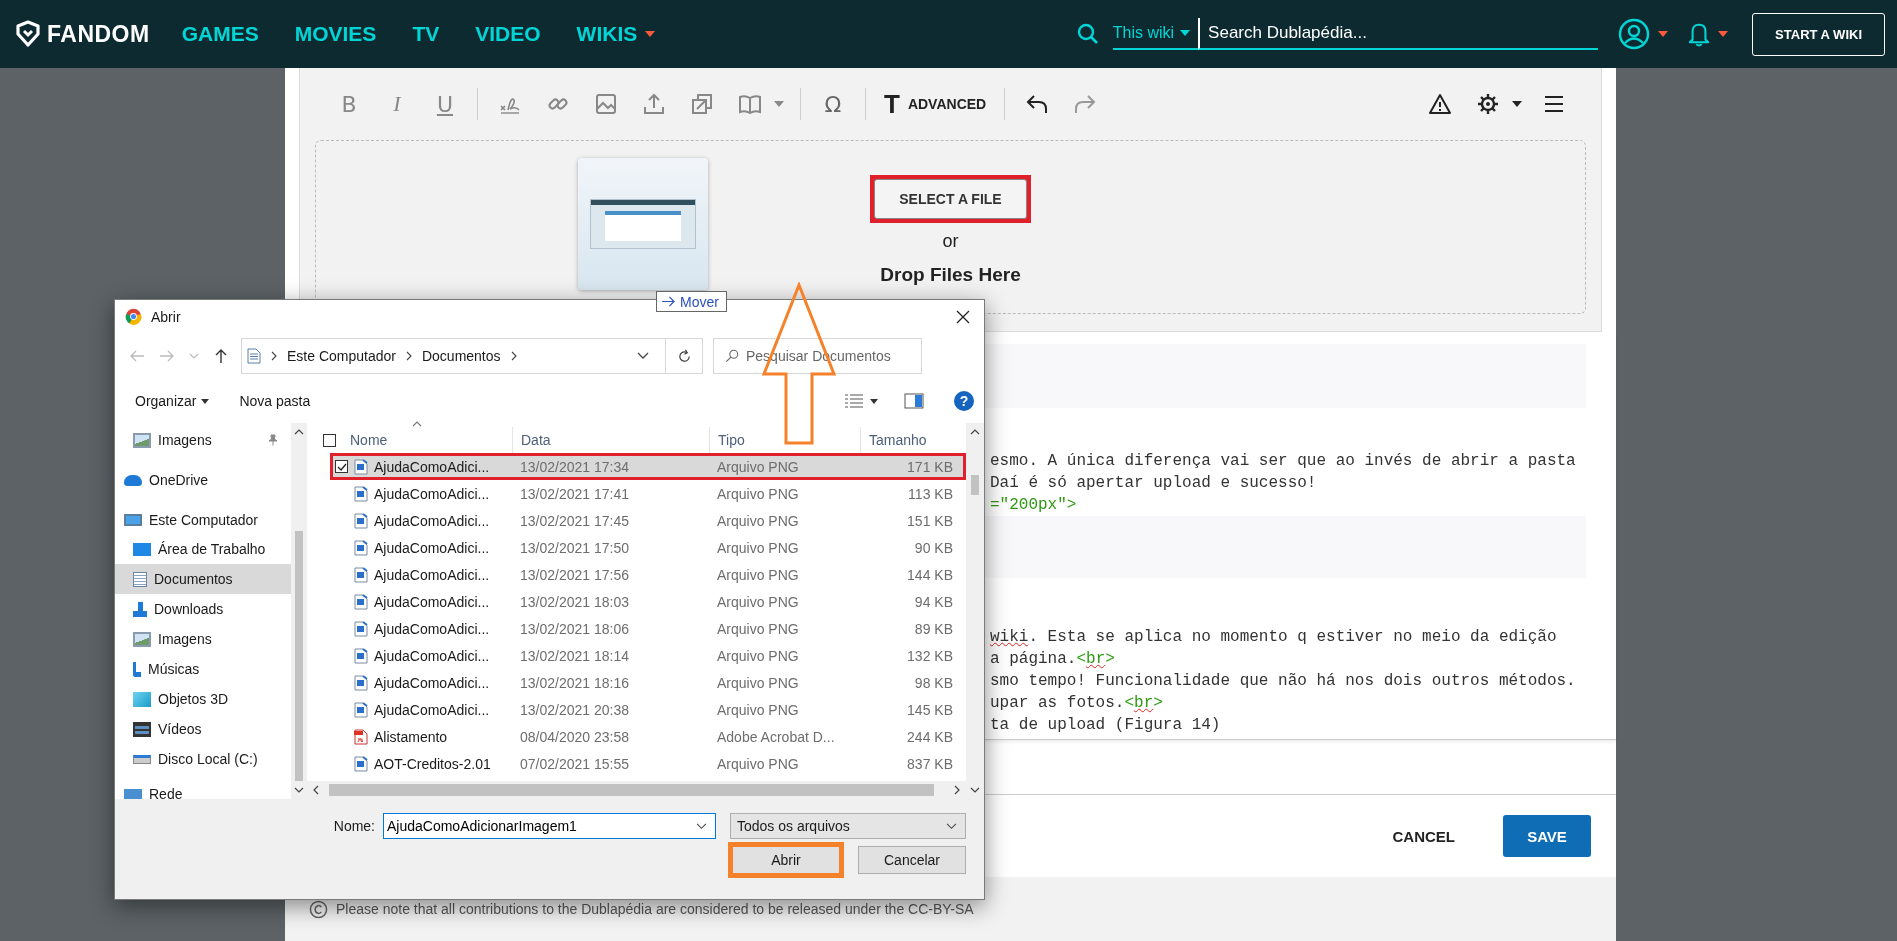 The image size is (1897, 941). Describe the element at coordinates (461, 356) in the screenshot. I see `breadcrumb-item: Documentos` at that location.